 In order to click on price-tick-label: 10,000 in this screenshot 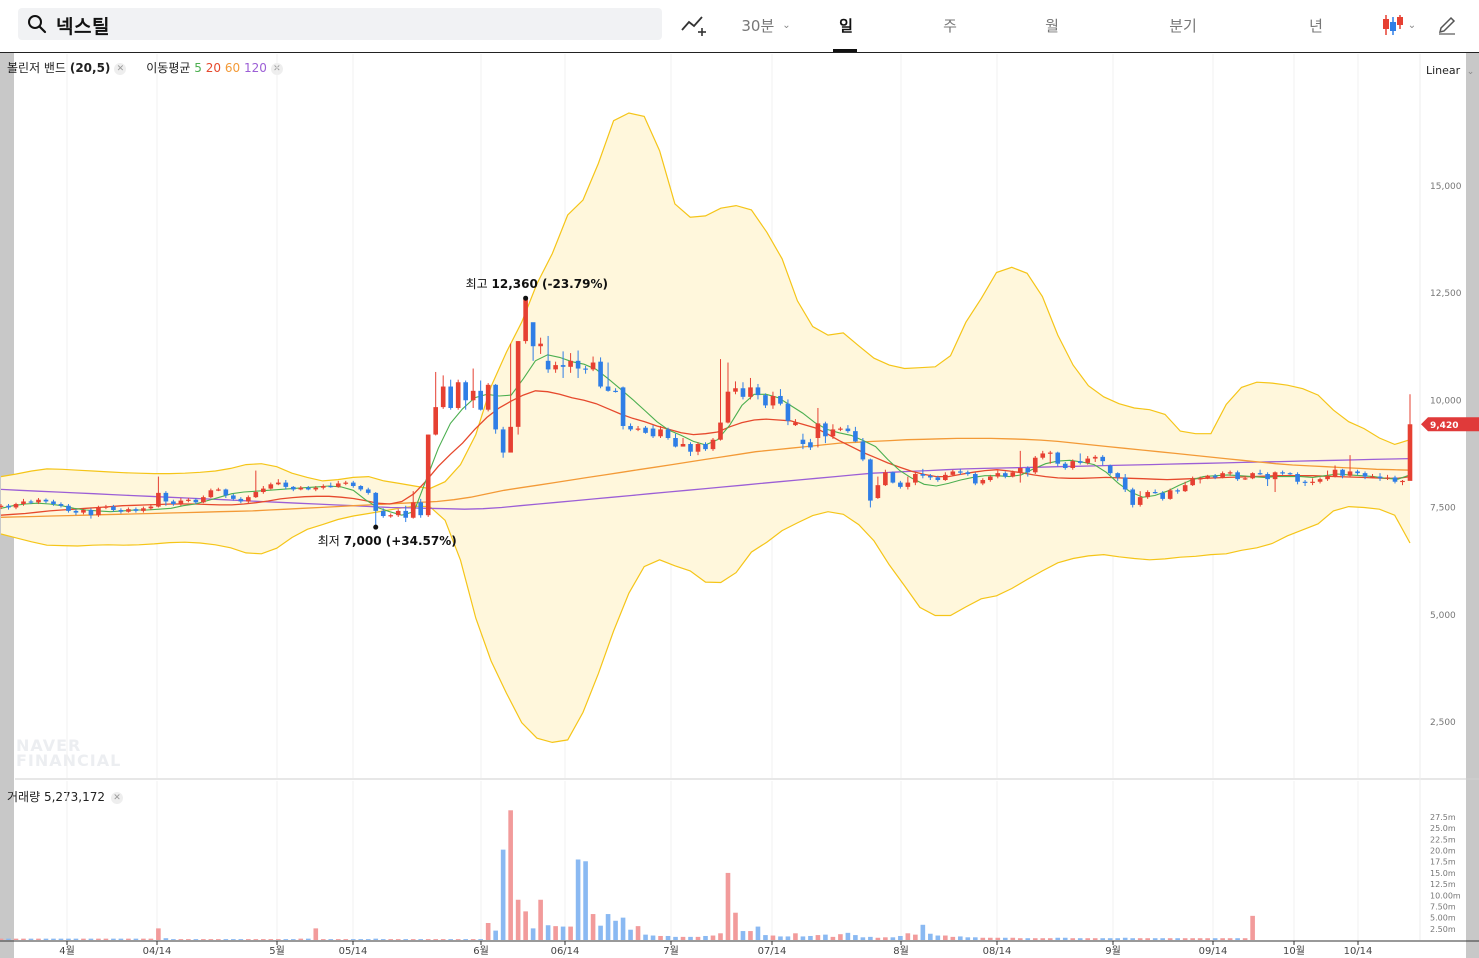, I will do `click(1446, 401)`.